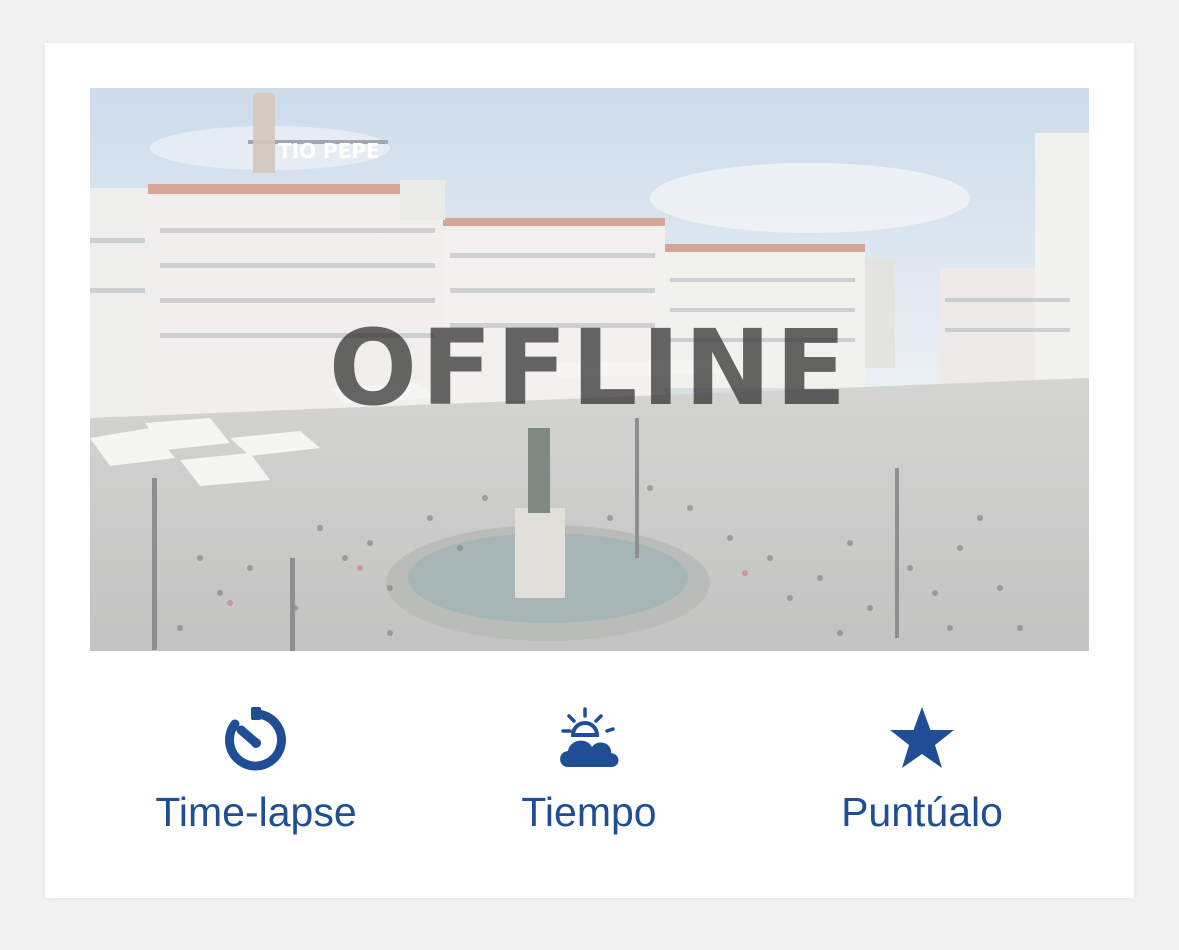 The width and height of the screenshot is (1179, 950). What do you see at coordinates (922, 737) in the screenshot?
I see `star-icon` at bounding box center [922, 737].